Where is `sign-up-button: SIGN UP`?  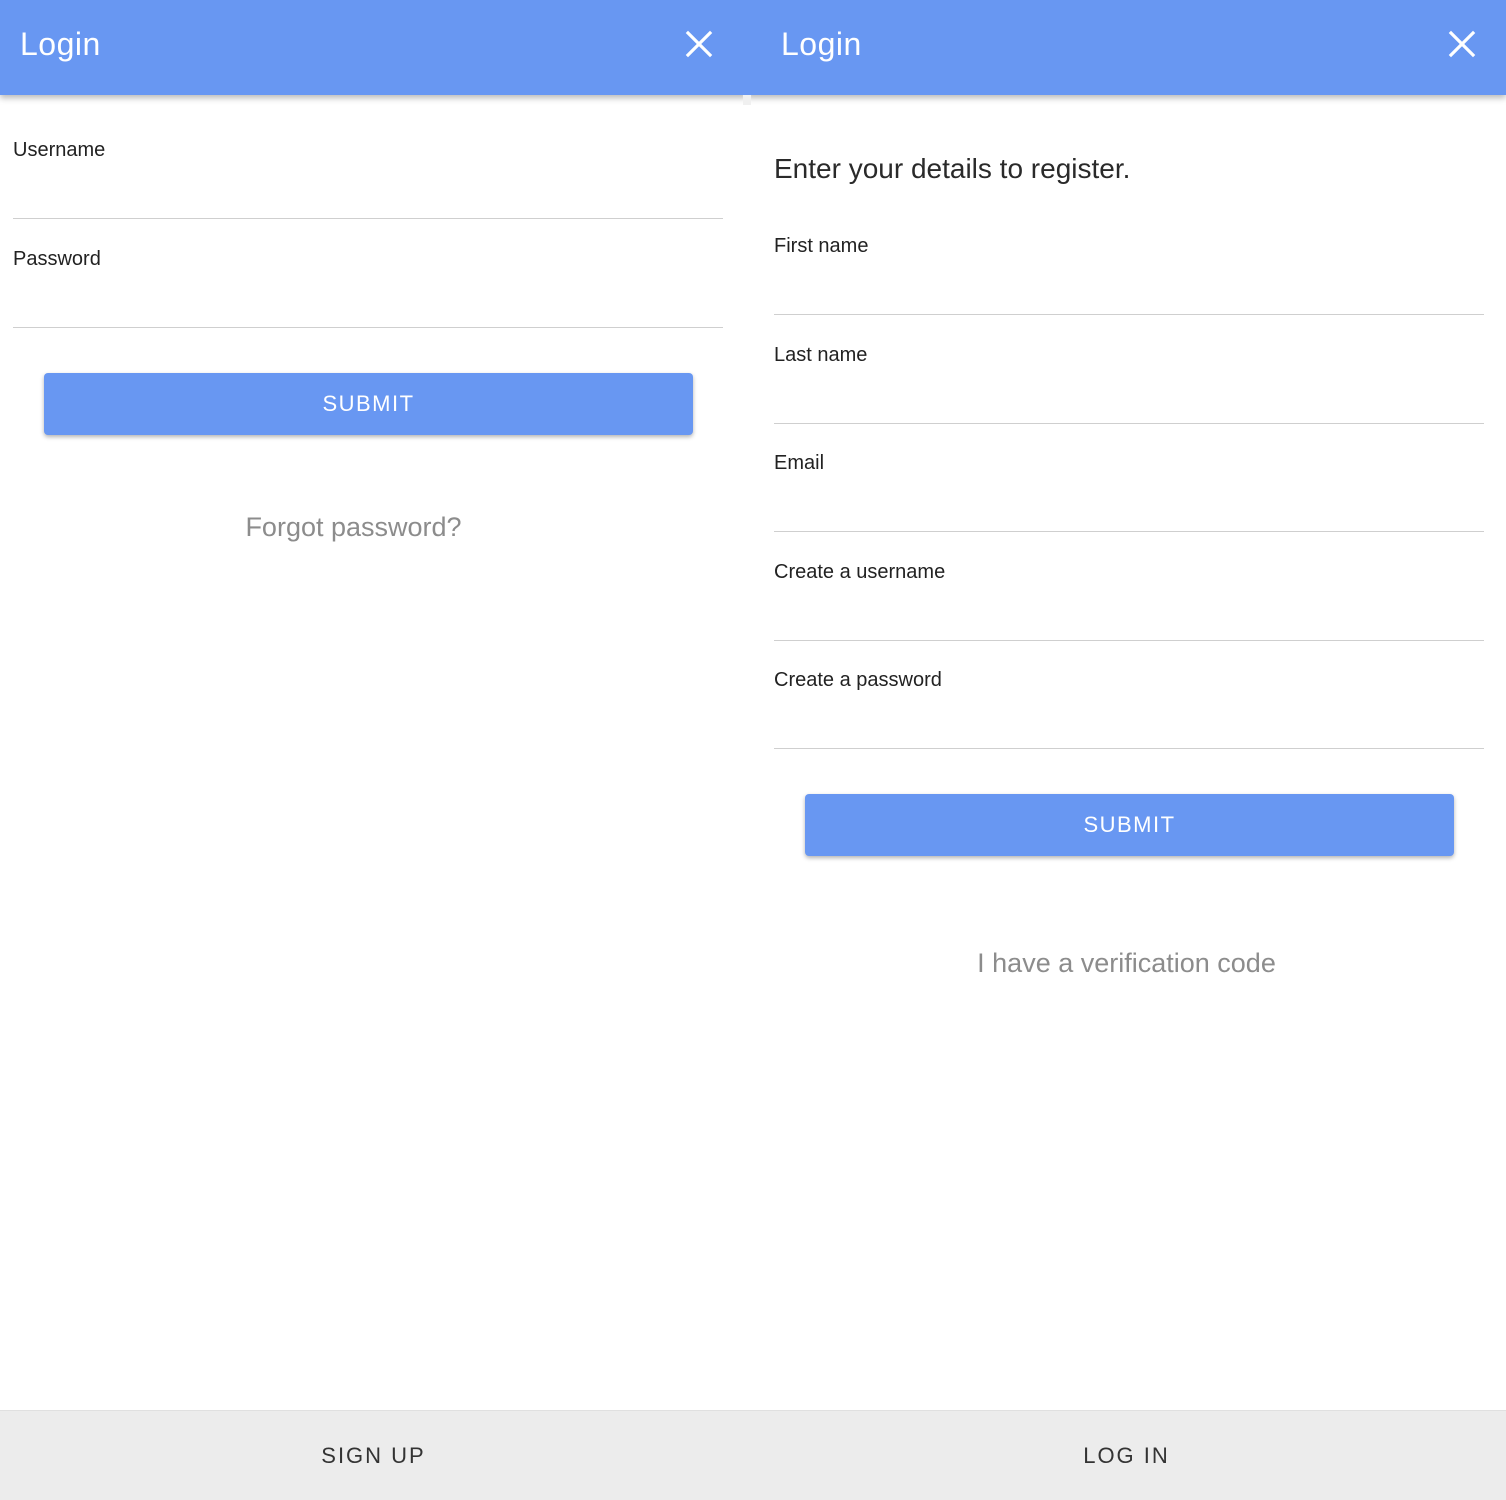
sign-up-button: SIGN UP is located at coordinates (373, 1455).